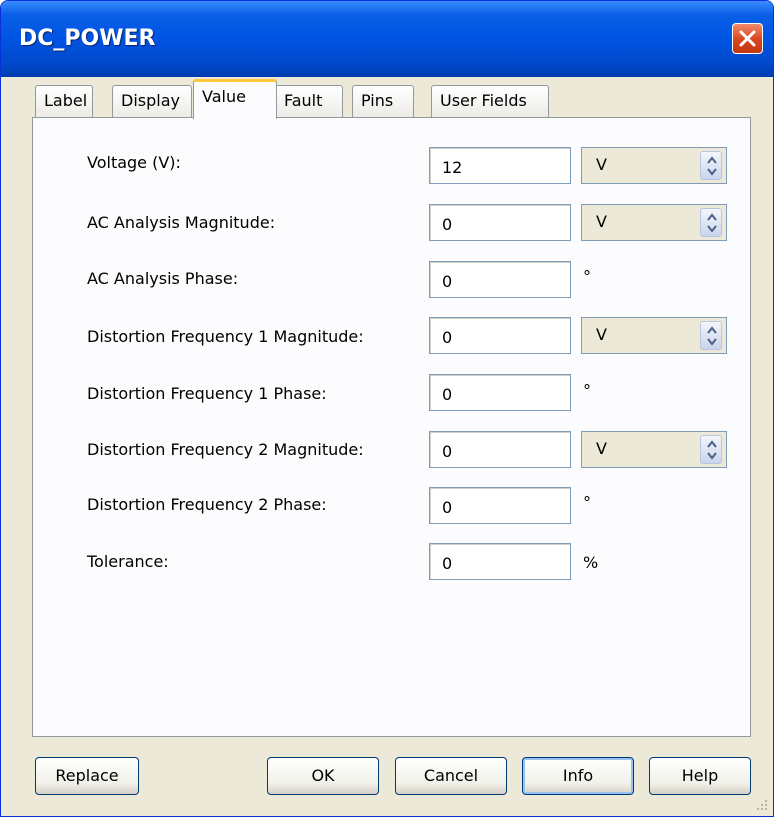 The height and width of the screenshot is (817, 774). What do you see at coordinates (500, 505) in the screenshot?
I see `df2-phase-input: 0` at bounding box center [500, 505].